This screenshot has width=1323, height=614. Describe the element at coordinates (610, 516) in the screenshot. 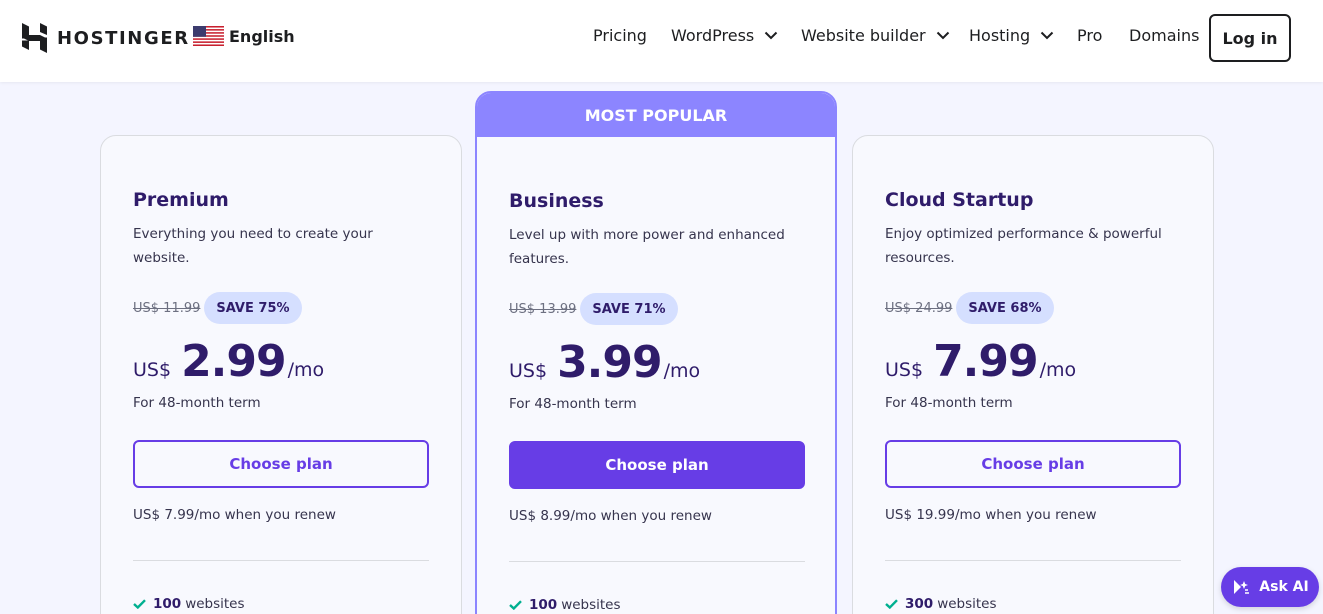

I see `renewal-price: US$ 8.99/mo when you renew` at that location.